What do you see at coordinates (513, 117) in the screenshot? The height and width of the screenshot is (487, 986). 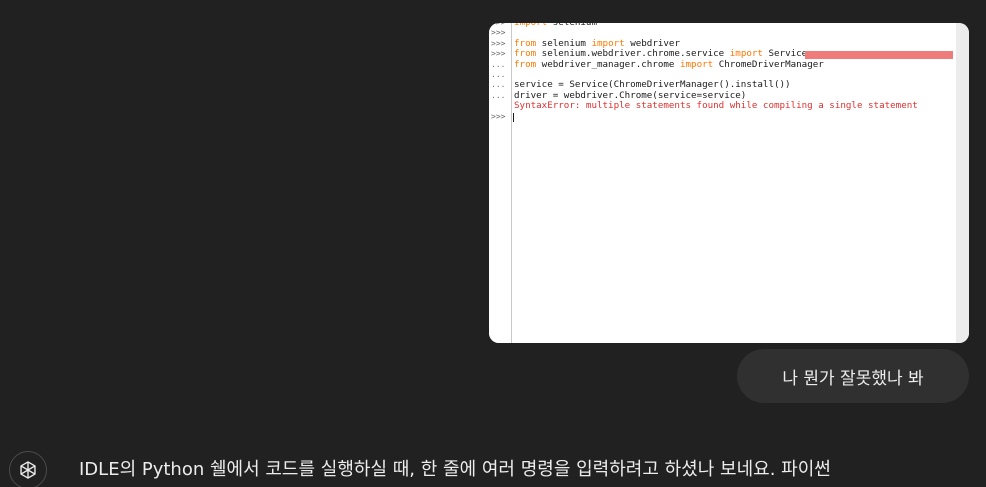 I see `text-cursor` at bounding box center [513, 117].